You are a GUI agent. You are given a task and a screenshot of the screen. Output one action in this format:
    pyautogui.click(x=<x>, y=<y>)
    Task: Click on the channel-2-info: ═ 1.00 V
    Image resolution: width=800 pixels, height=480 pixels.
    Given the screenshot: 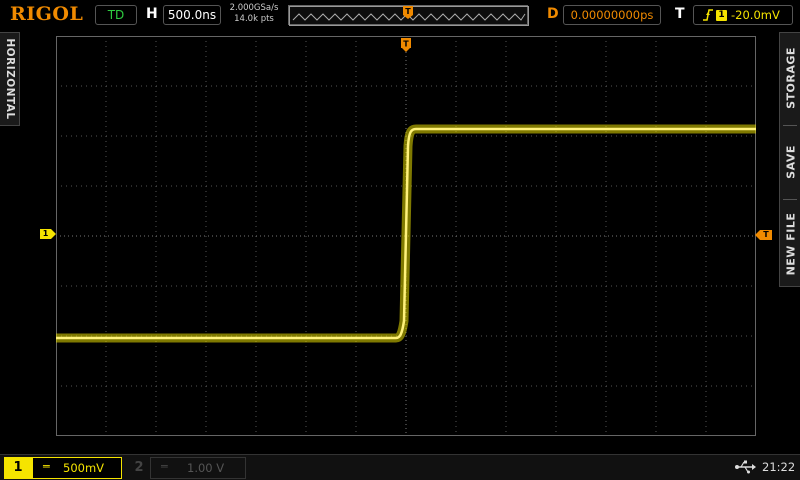 What is the action you would take?
    pyautogui.click(x=198, y=468)
    